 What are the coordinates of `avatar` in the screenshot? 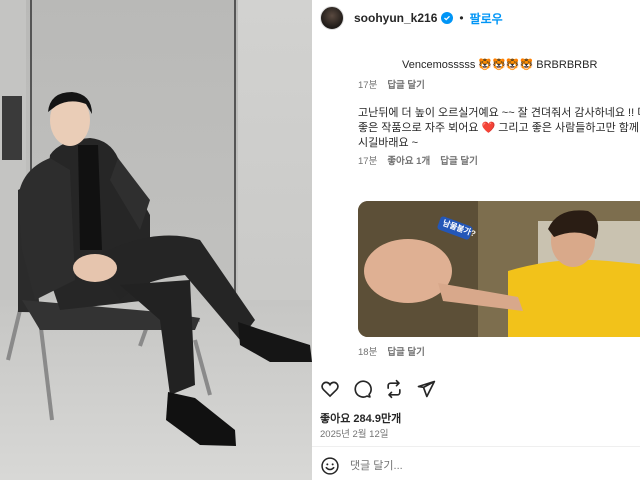 It's located at (332, 18).